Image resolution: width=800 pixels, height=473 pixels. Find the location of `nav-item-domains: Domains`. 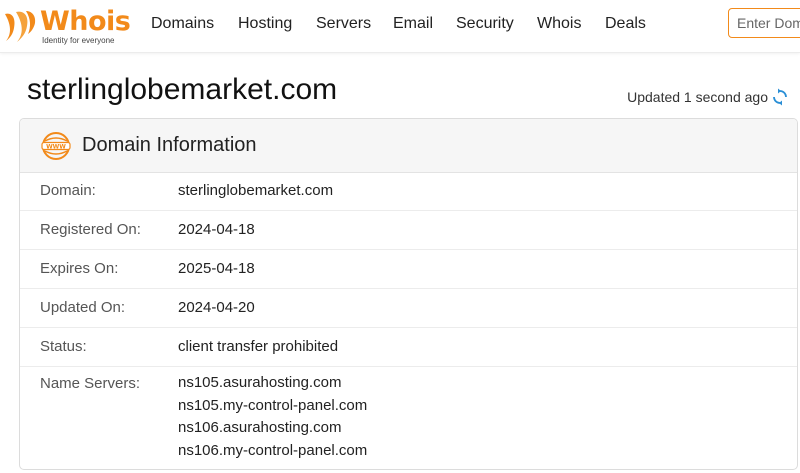

nav-item-domains: Domains is located at coordinates (182, 24).